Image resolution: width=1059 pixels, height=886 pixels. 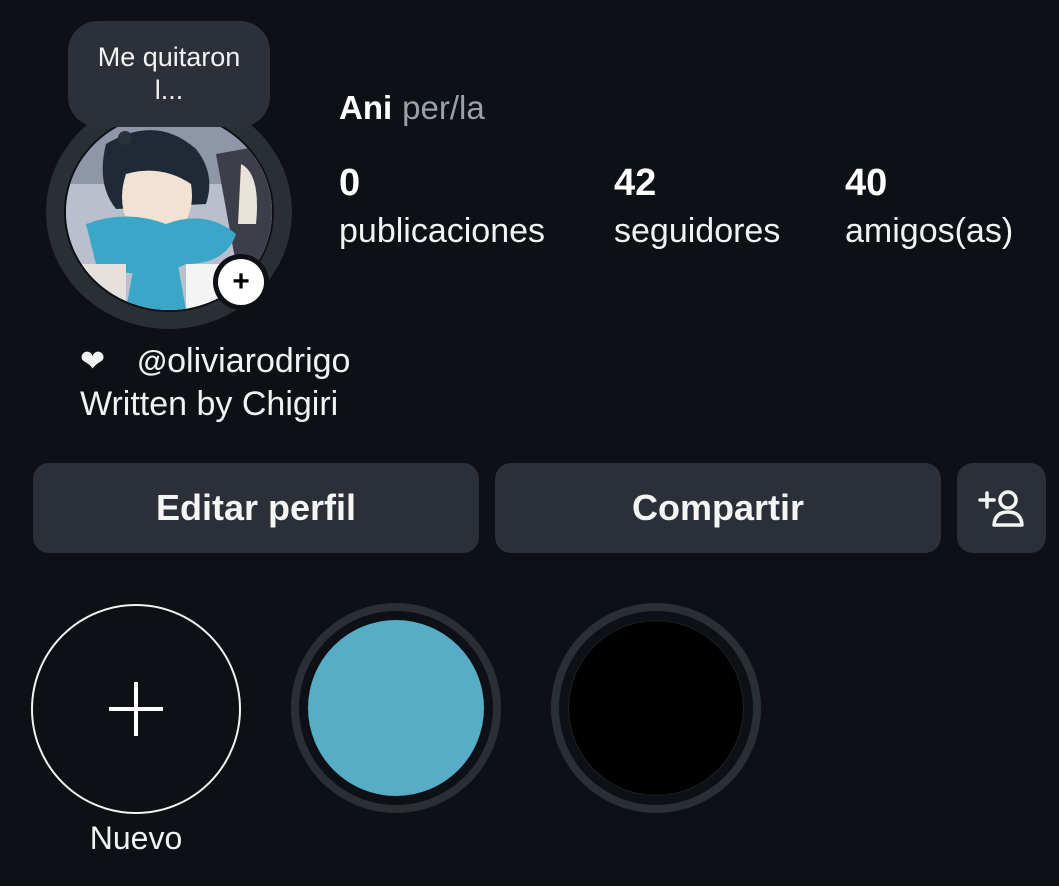 I want to click on plus-icon, so click(x=136, y=709).